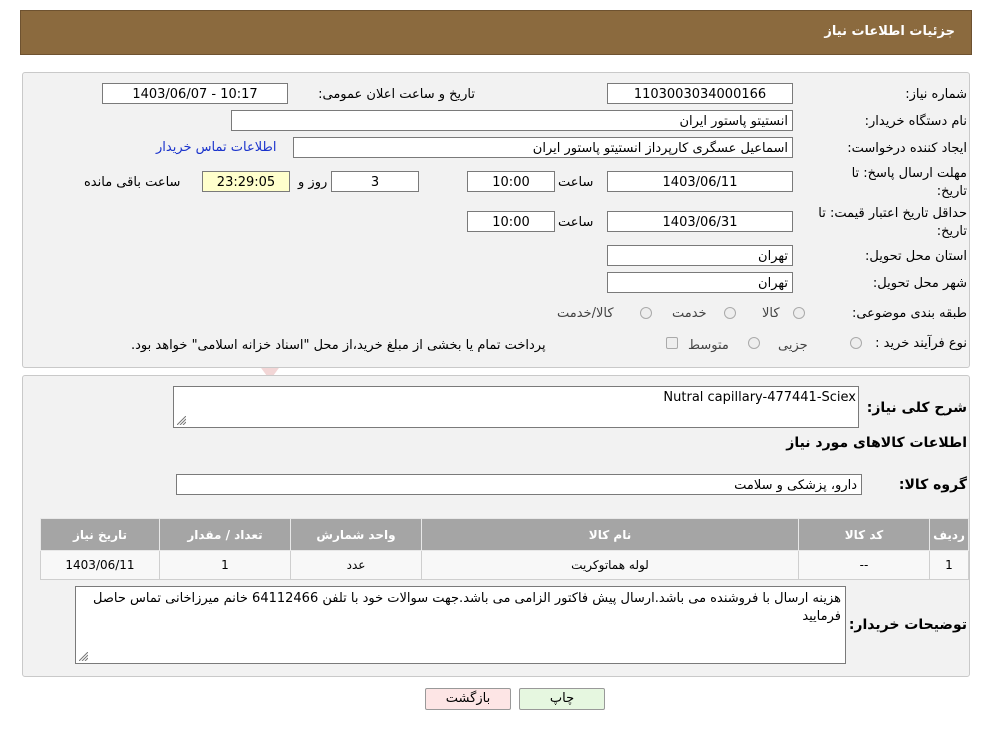 Image resolution: width=985 pixels, height=733 pixels. What do you see at coordinates (100, 565) in the screenshot?
I see `cell-need-date: 1403/06/11` at bounding box center [100, 565].